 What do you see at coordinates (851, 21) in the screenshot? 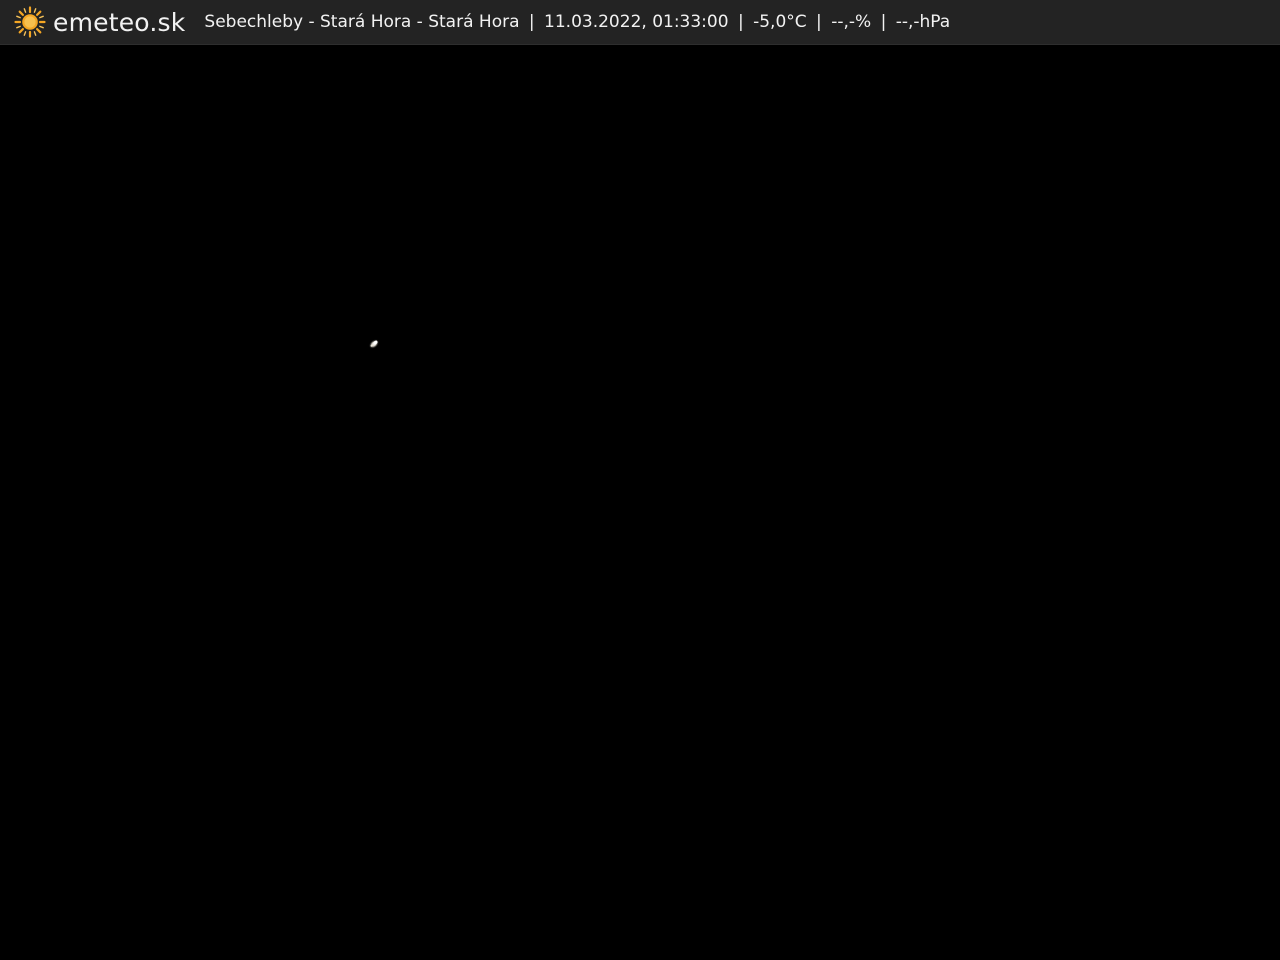
I see `humidity-value: --,-%` at bounding box center [851, 21].